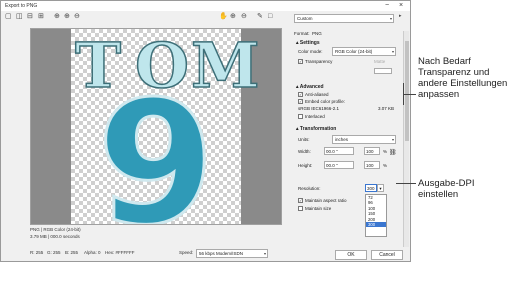  Describe the element at coordinates (406, 183) in the screenshot. I see `callout-line-bottom` at that location.